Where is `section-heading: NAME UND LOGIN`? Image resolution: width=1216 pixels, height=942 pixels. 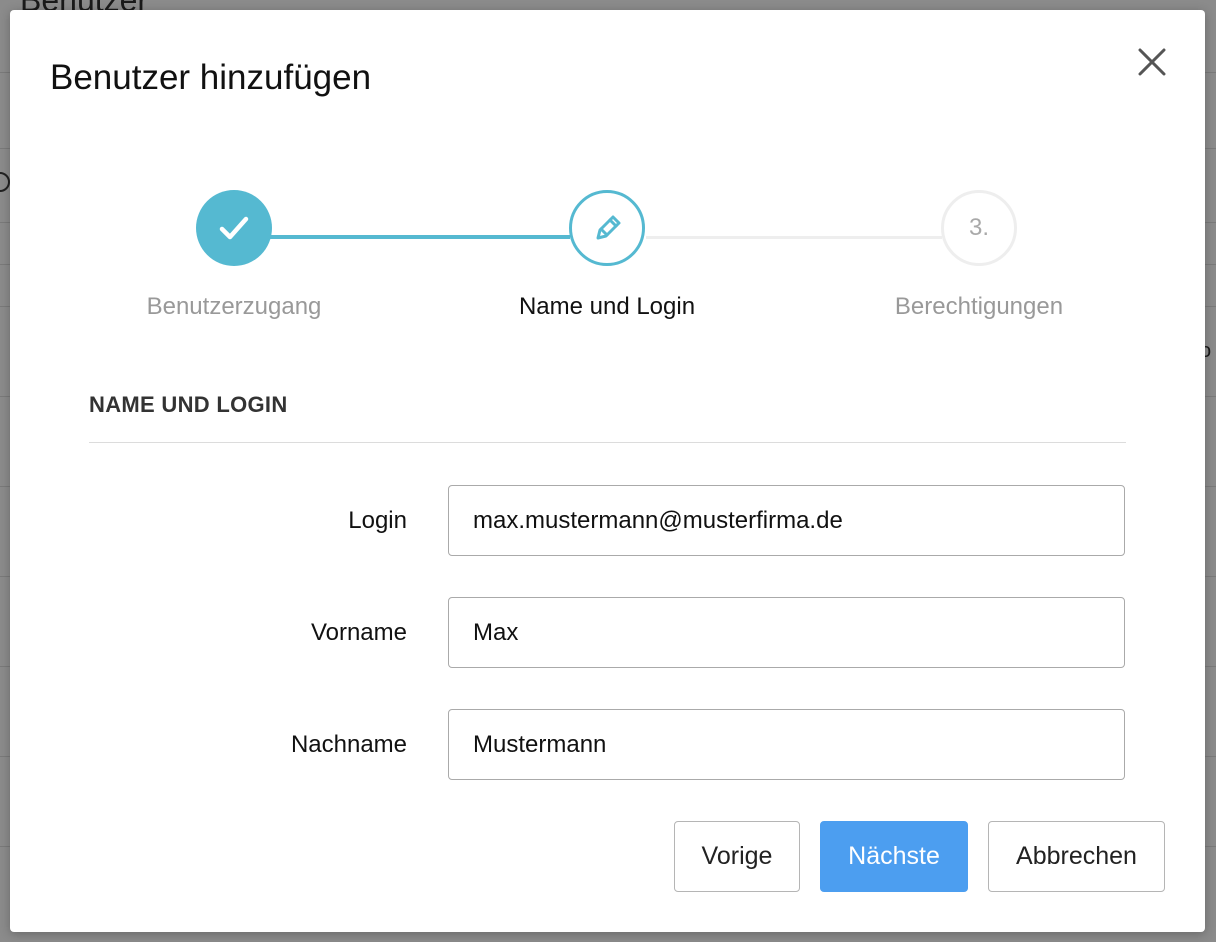
section-heading: NAME UND LOGIN is located at coordinates (188, 404).